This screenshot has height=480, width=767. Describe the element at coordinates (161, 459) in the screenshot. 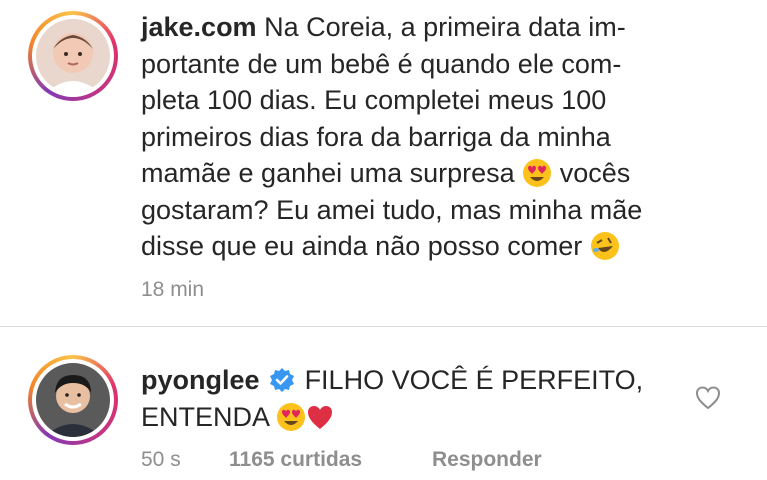

I see `reply-time: 50 s` at that location.